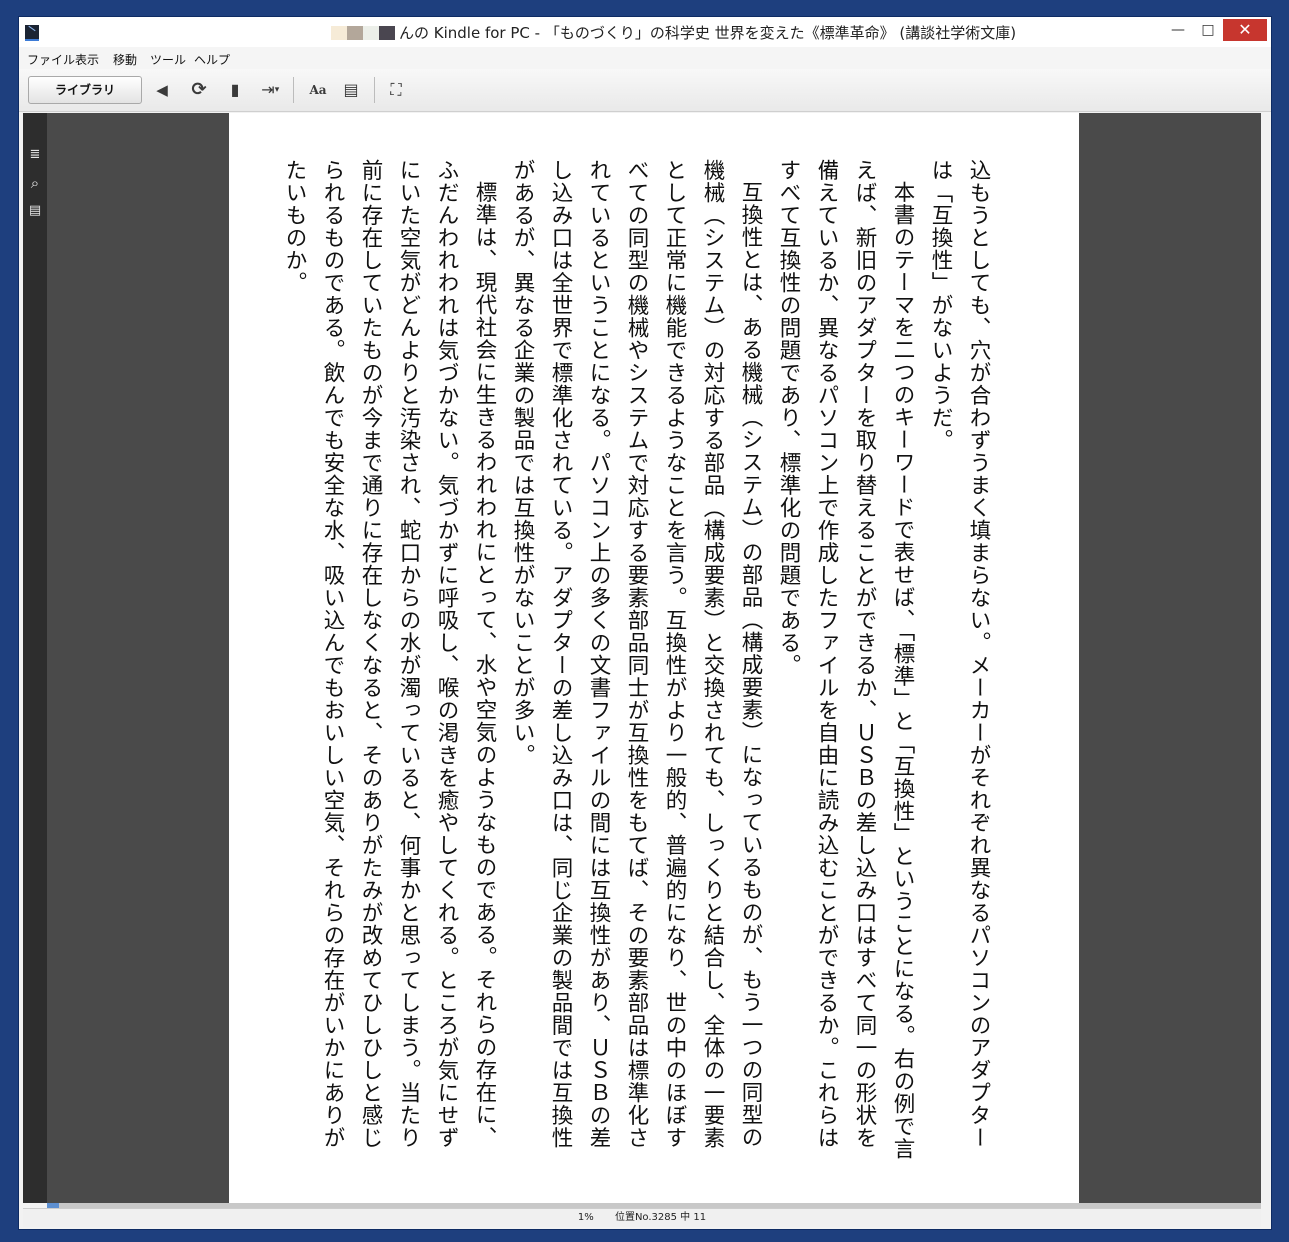 The width and height of the screenshot is (1289, 1242). Describe the element at coordinates (35, 155) in the screenshot. I see `toc-icon: ≣` at that location.